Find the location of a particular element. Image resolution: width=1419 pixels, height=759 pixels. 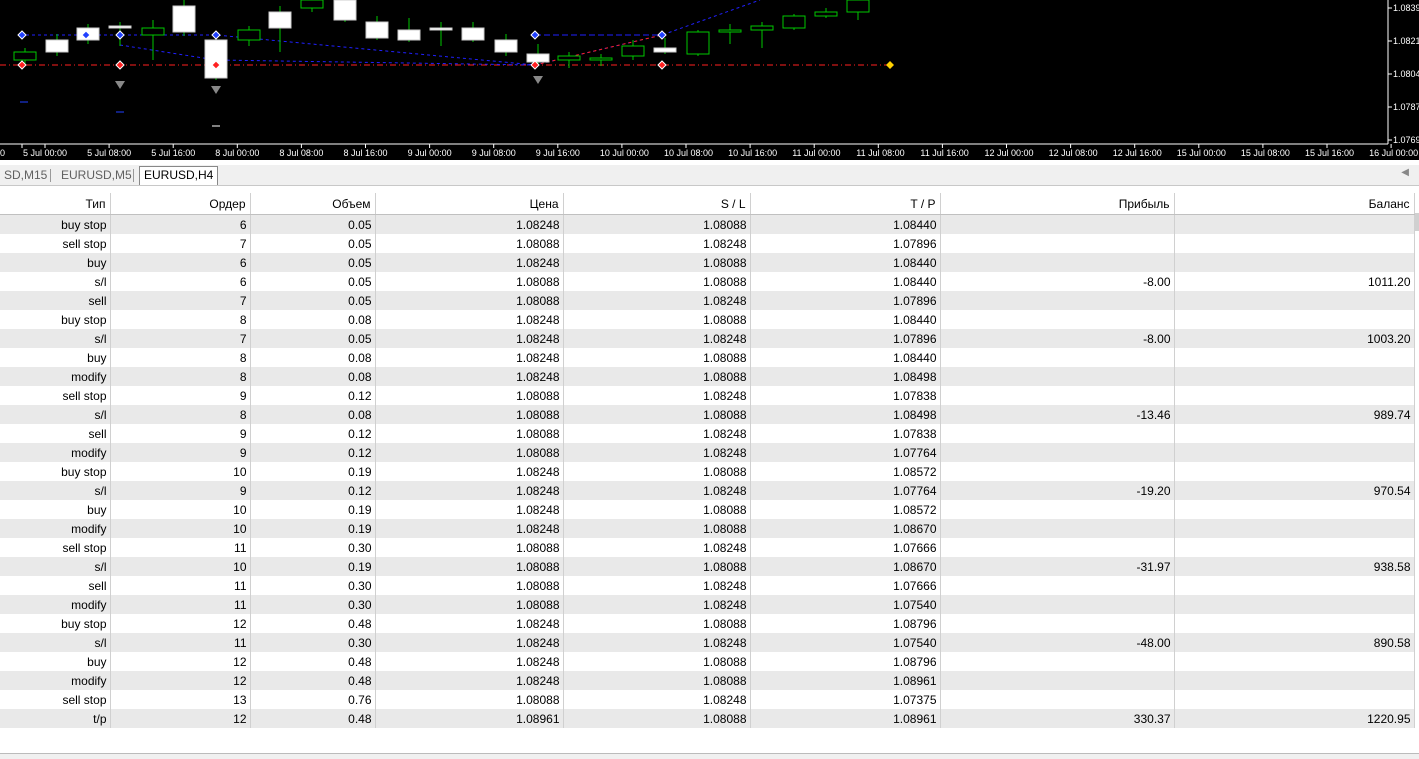

col-header-sl: S / L is located at coordinates (657, 204).